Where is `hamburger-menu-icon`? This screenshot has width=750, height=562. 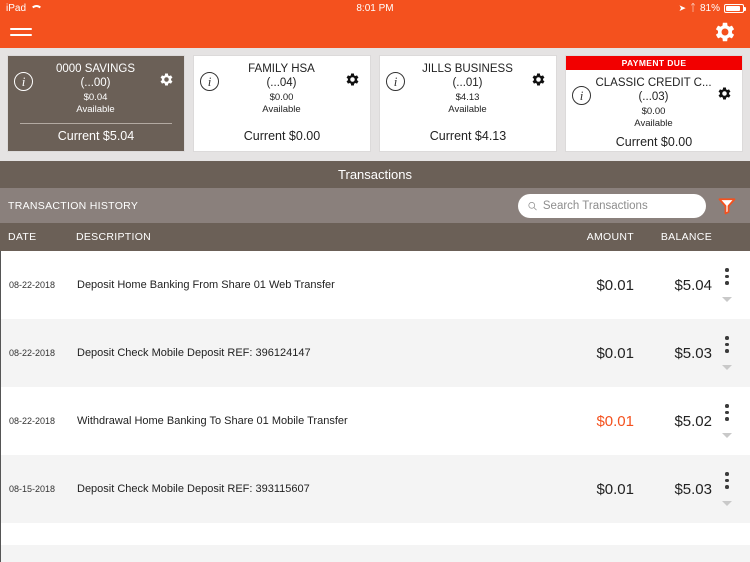 hamburger-menu-icon is located at coordinates (21, 32).